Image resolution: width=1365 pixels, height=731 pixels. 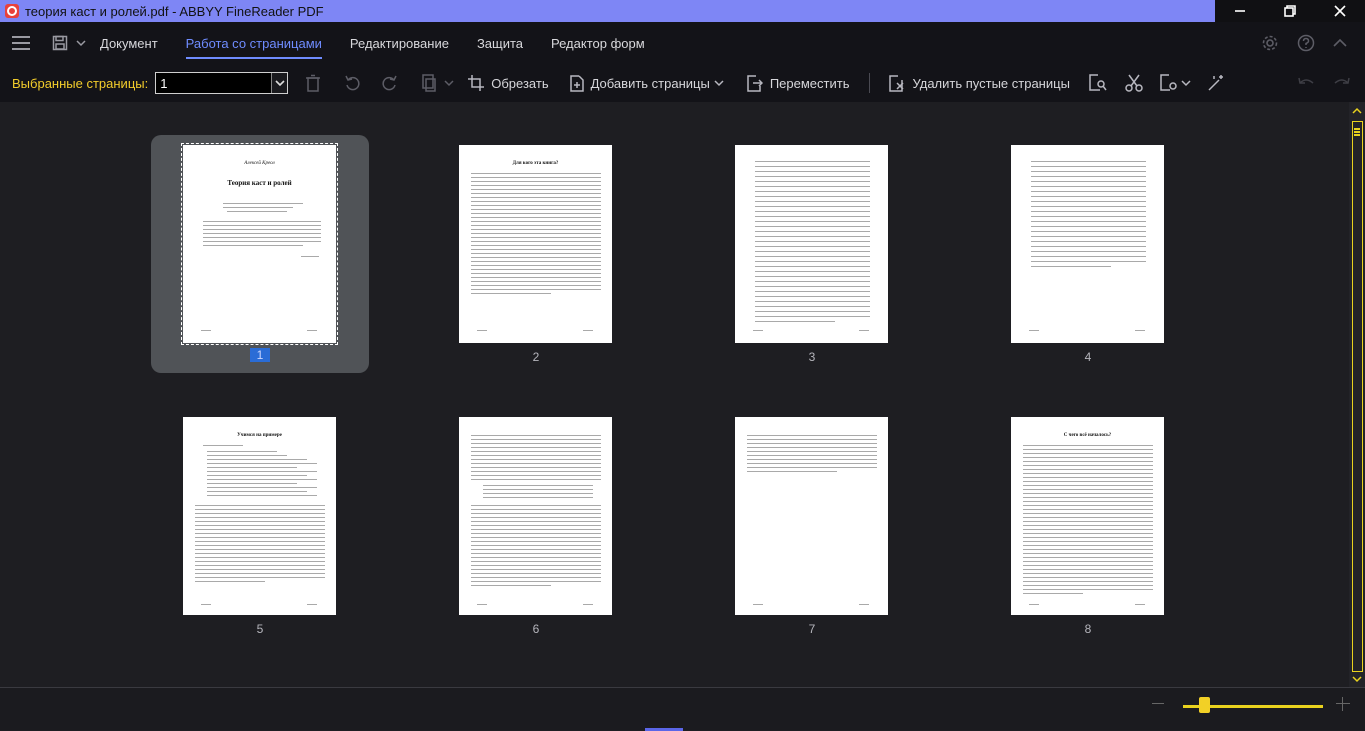 What do you see at coordinates (598, 43) in the screenshot?
I see `tab-form-editor: Редактор форм` at bounding box center [598, 43].